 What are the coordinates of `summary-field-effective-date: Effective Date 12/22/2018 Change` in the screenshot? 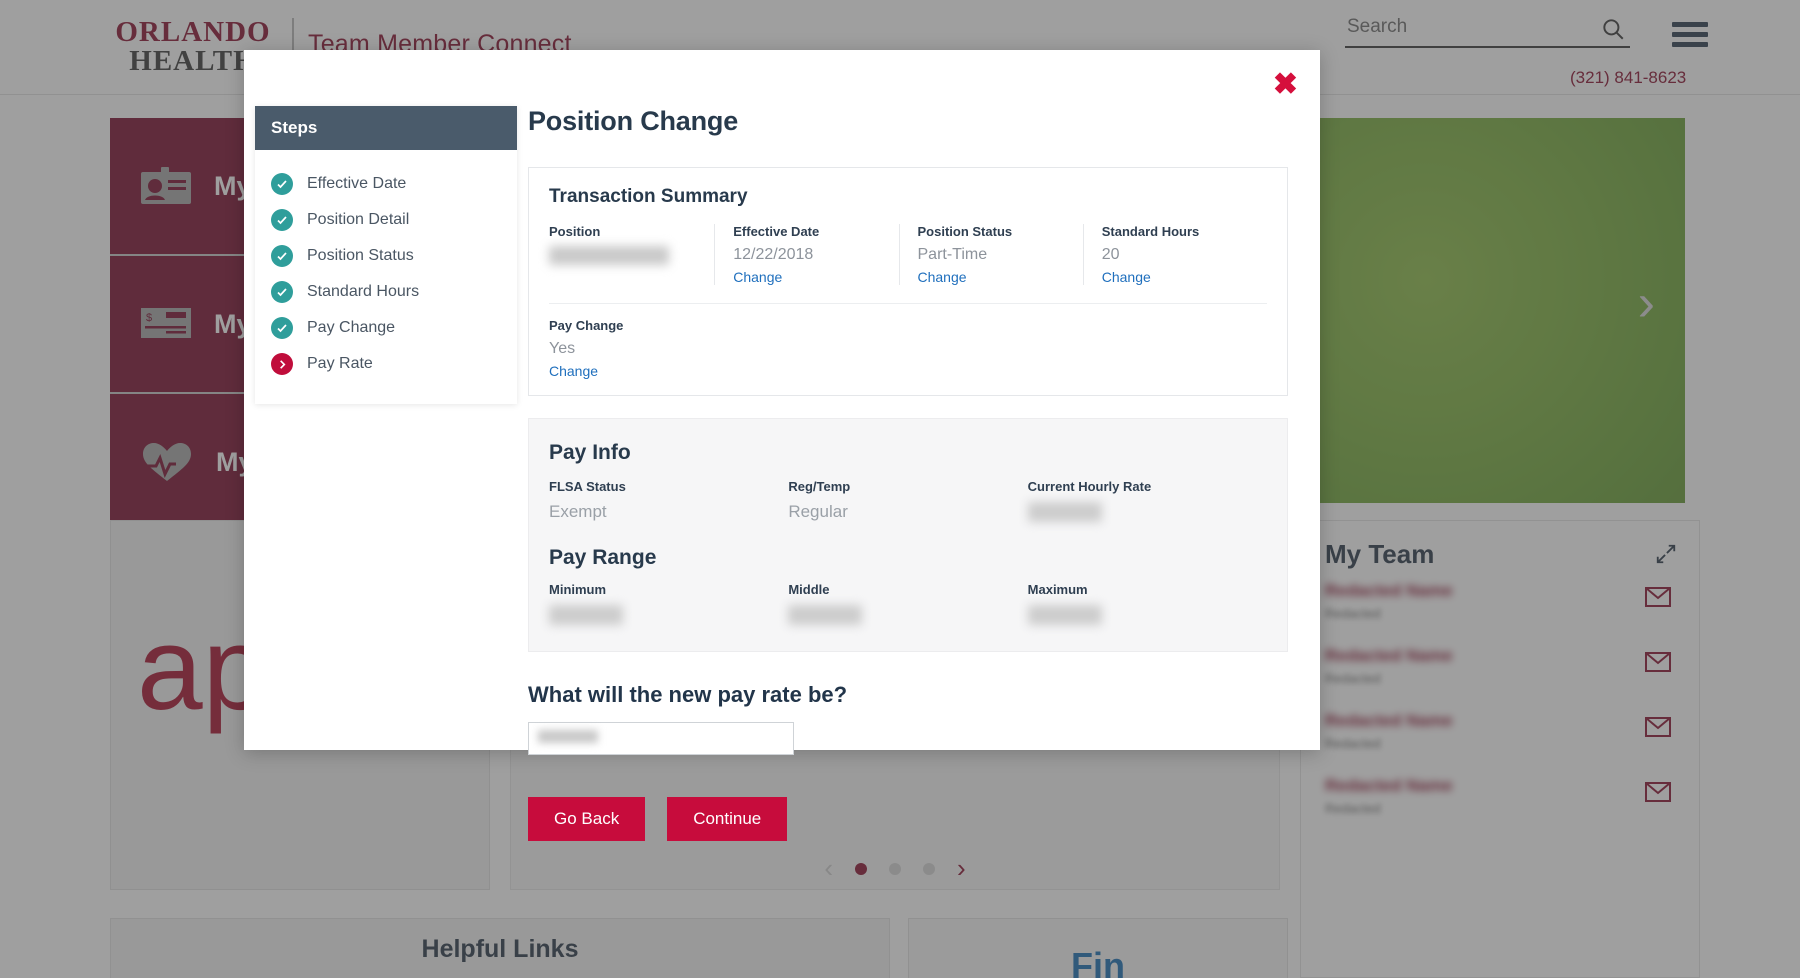 It's located at (807, 254).